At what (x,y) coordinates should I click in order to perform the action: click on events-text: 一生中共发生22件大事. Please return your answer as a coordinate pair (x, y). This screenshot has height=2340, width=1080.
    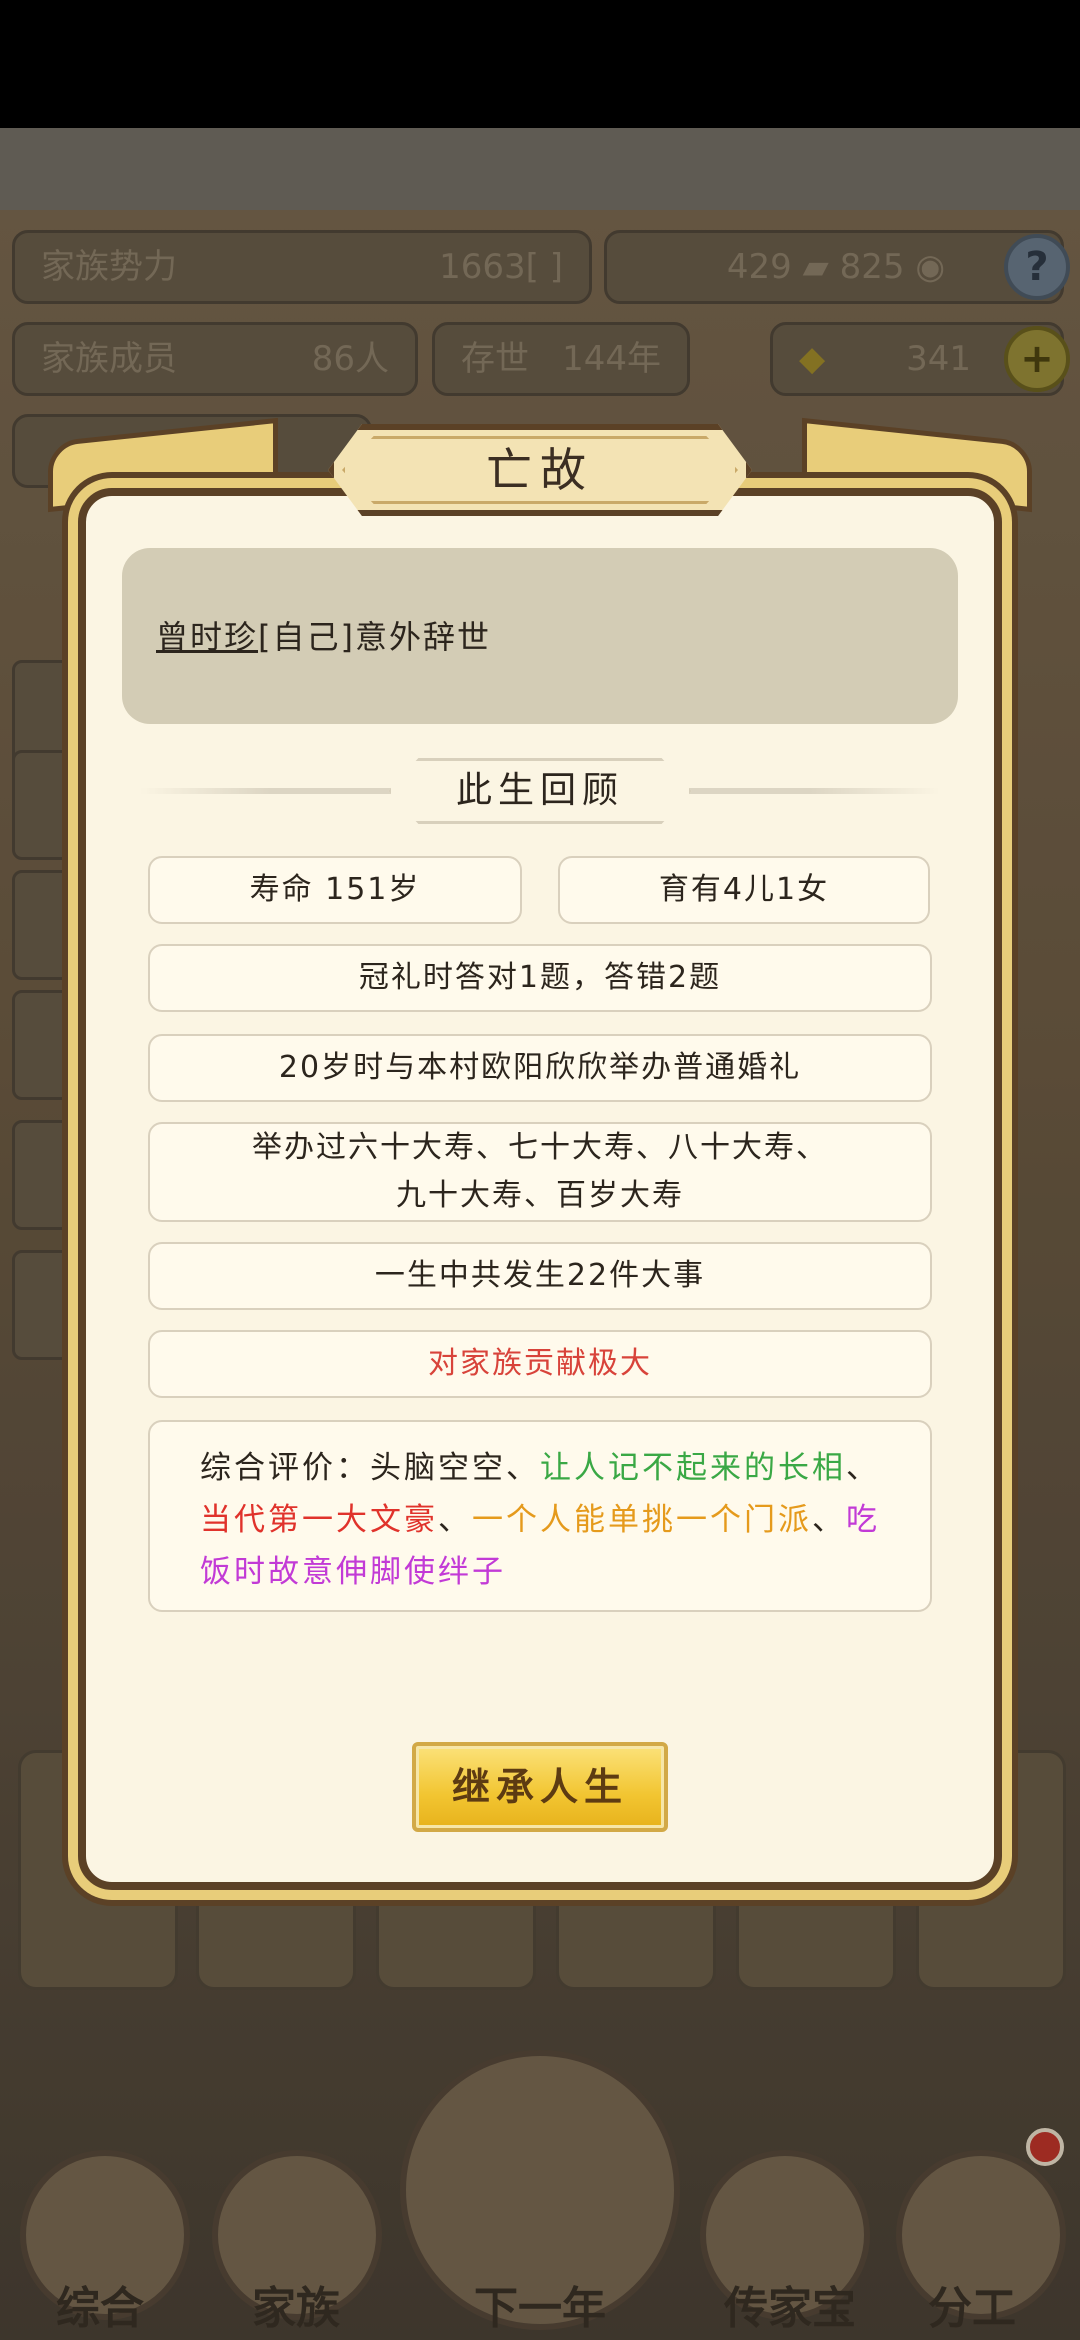
    Looking at the image, I should click on (540, 1275).